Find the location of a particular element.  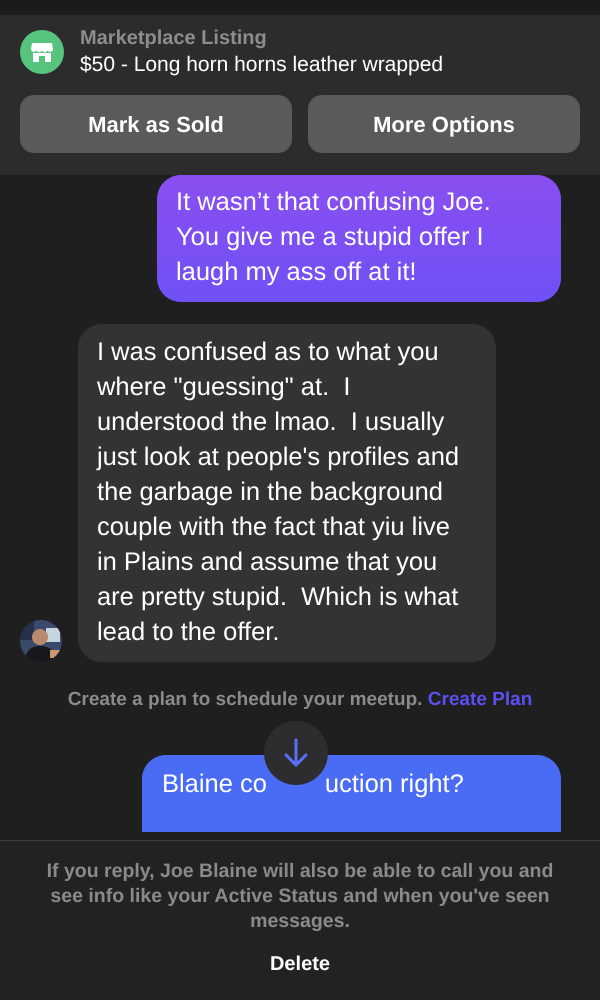

reply-notice: If you reply, Joe Blaine will also be able to call you and see info like your Active Status and when you've seen messages. is located at coordinates (300, 896).